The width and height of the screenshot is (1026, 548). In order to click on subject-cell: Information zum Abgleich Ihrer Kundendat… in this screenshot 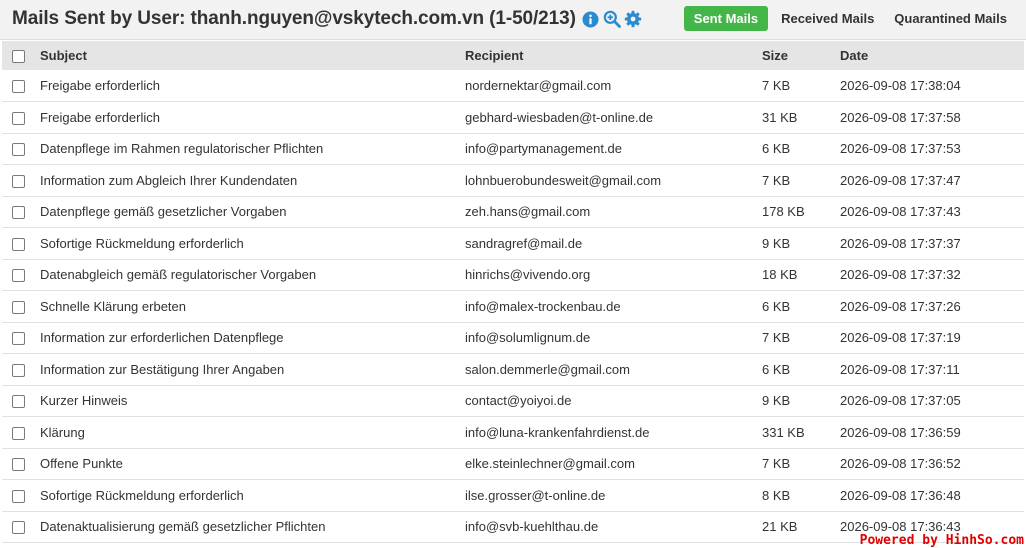, I will do `click(252, 181)`.